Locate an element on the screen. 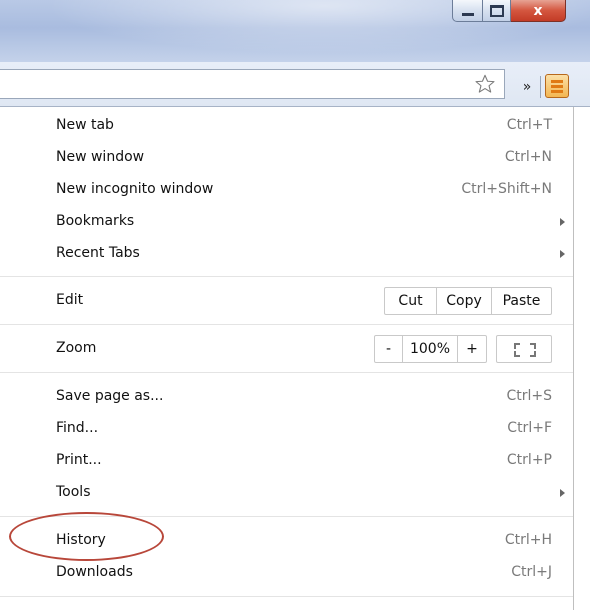 This screenshot has width=590, height=610. address-bar is located at coordinates (252, 84).